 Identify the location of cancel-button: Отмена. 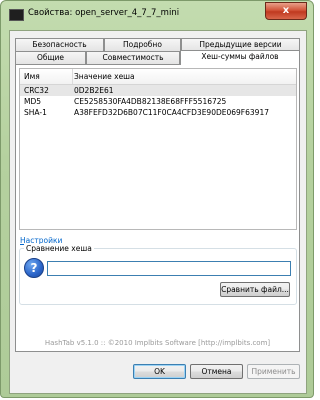
(216, 371).